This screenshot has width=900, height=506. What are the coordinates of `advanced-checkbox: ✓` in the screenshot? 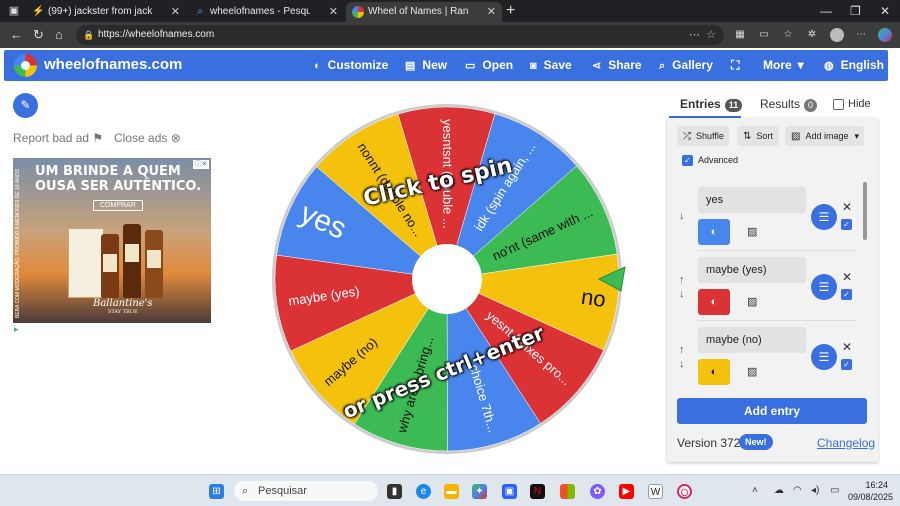 It's located at (687, 160).